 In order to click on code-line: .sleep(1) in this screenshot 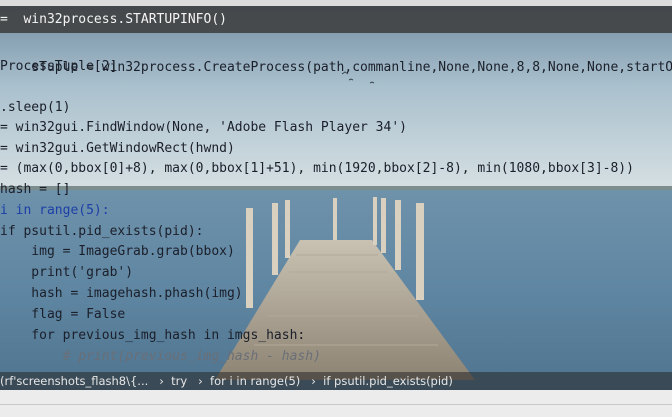, I will do `click(35, 107)`.